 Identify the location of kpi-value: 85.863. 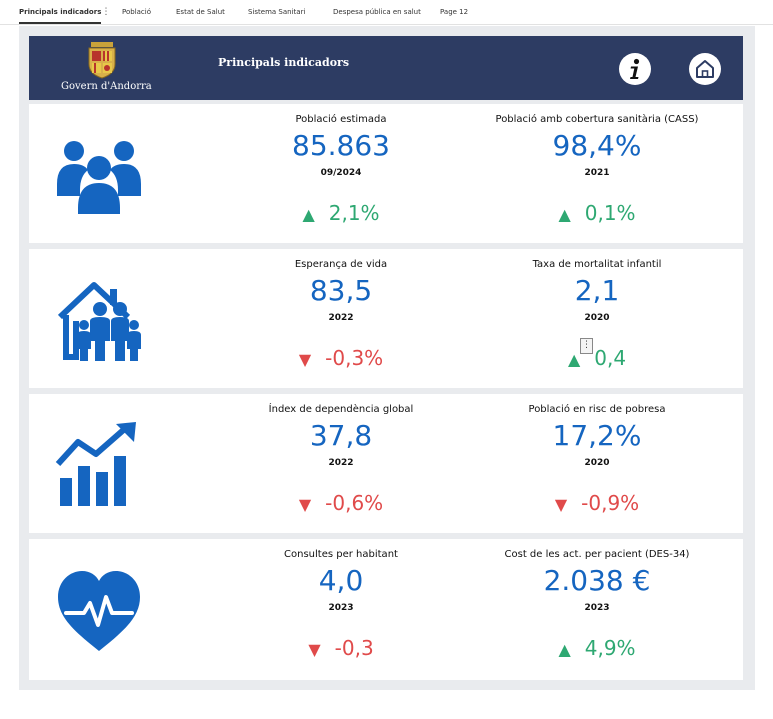
(341, 145).